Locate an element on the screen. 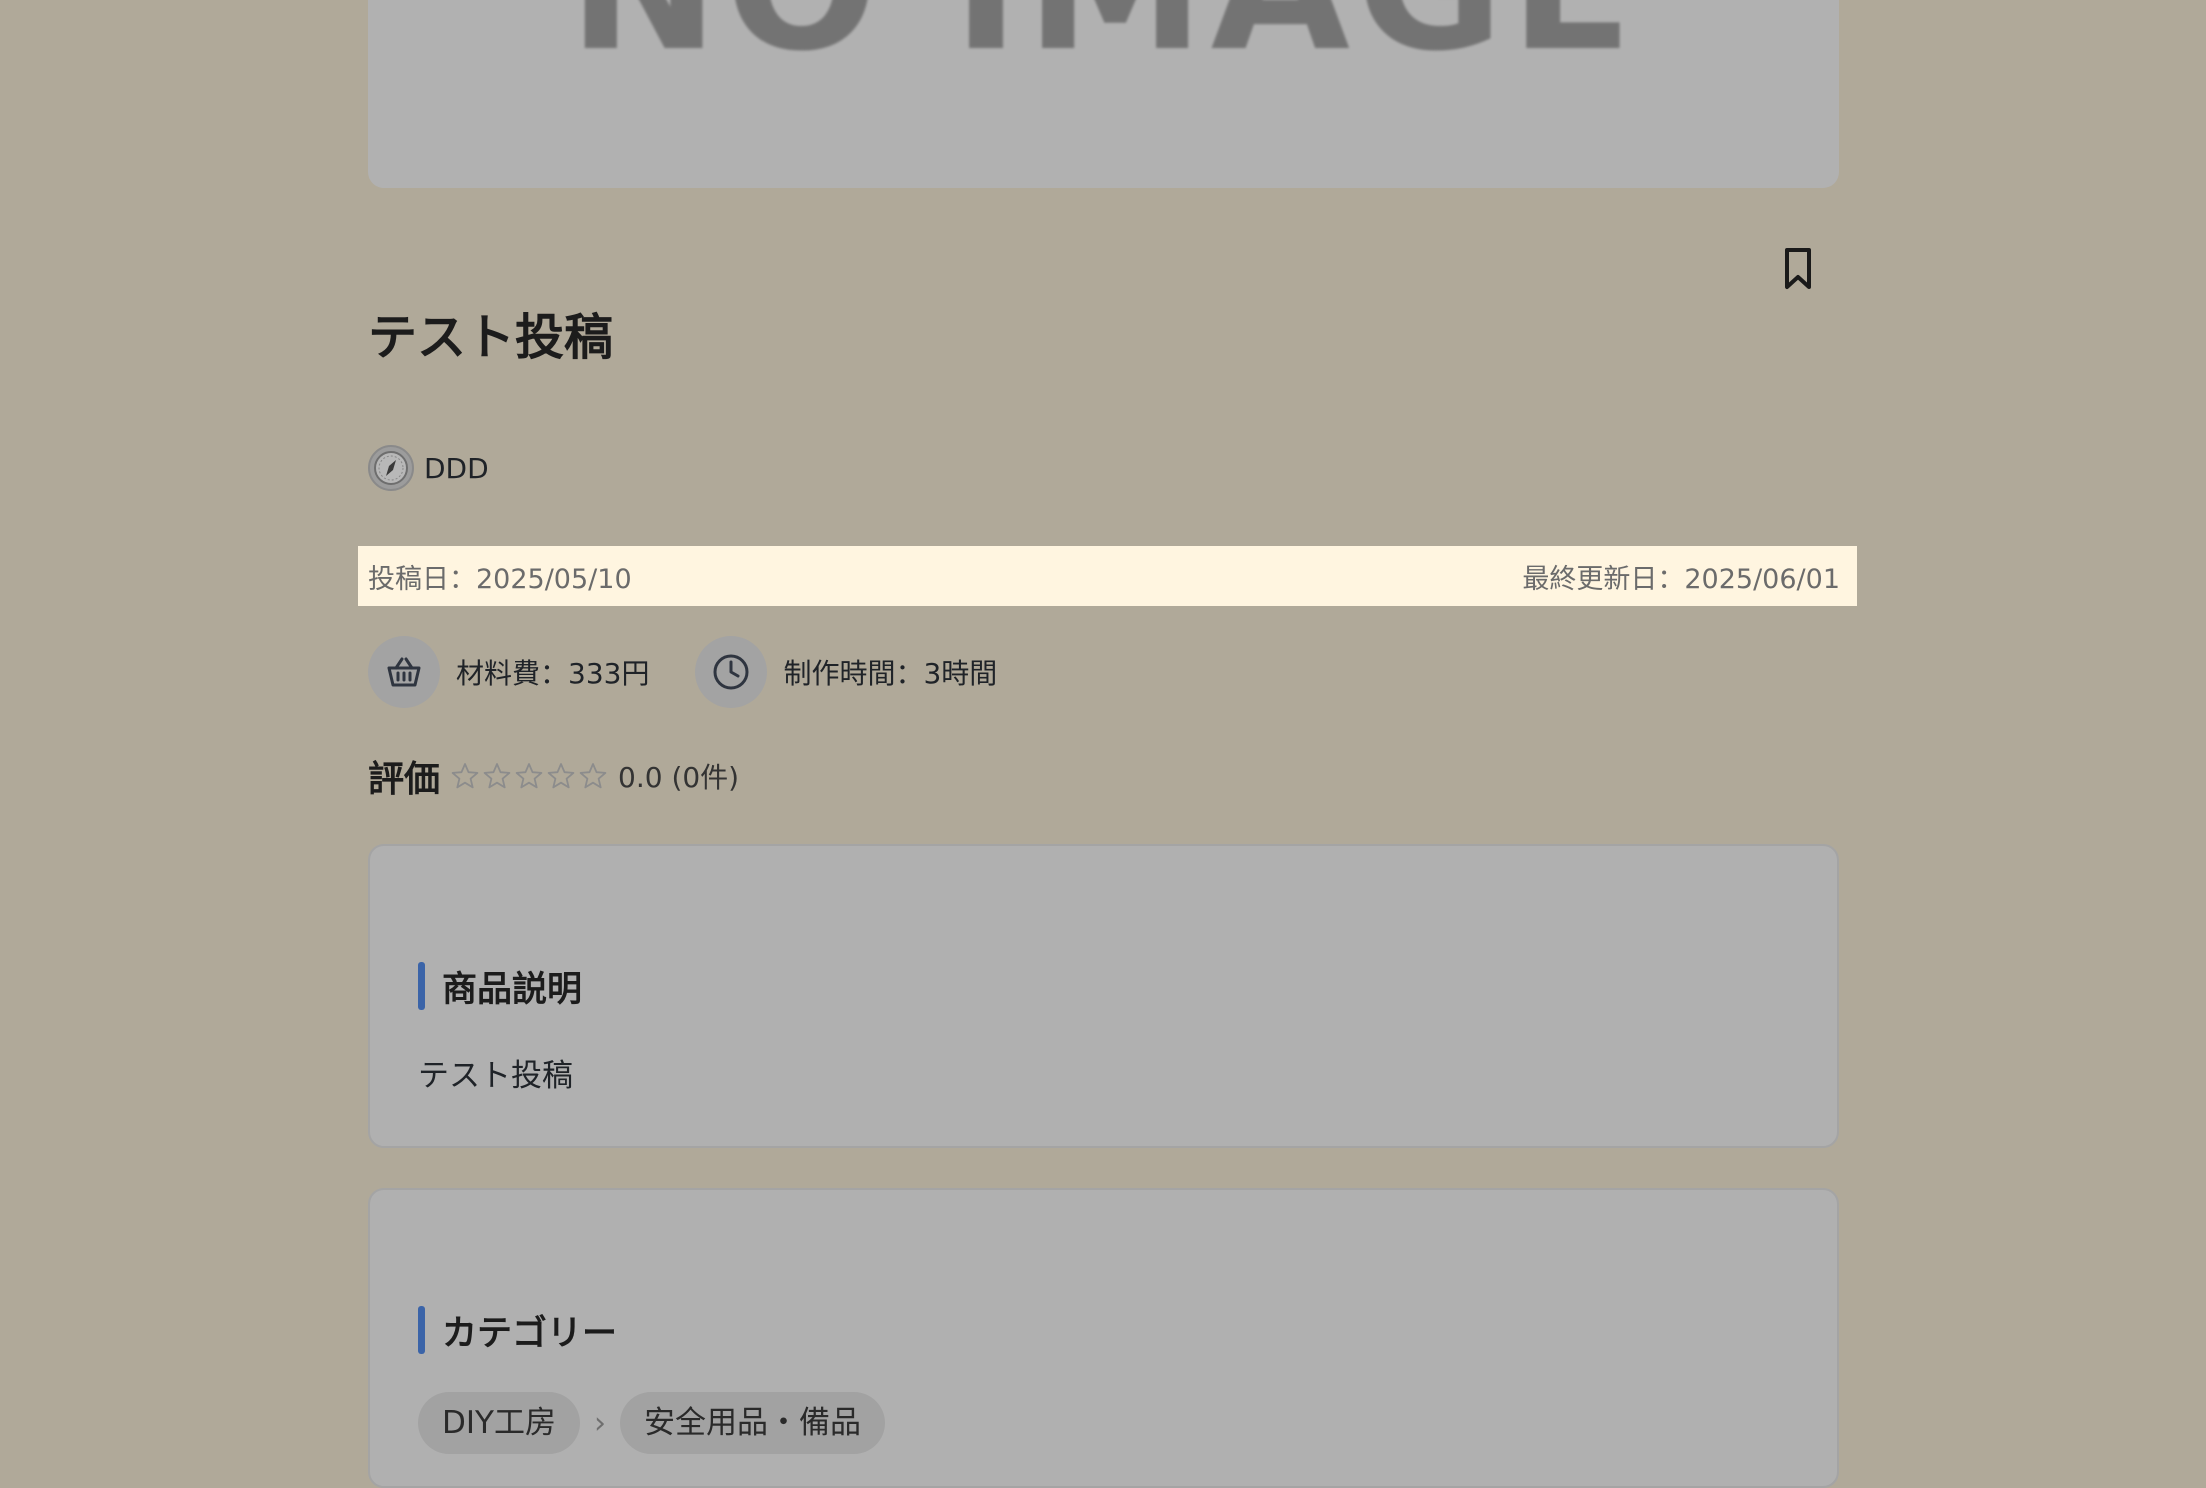  post-meta: 材料費：333円 制作時間：3時間 is located at coordinates (705, 672).